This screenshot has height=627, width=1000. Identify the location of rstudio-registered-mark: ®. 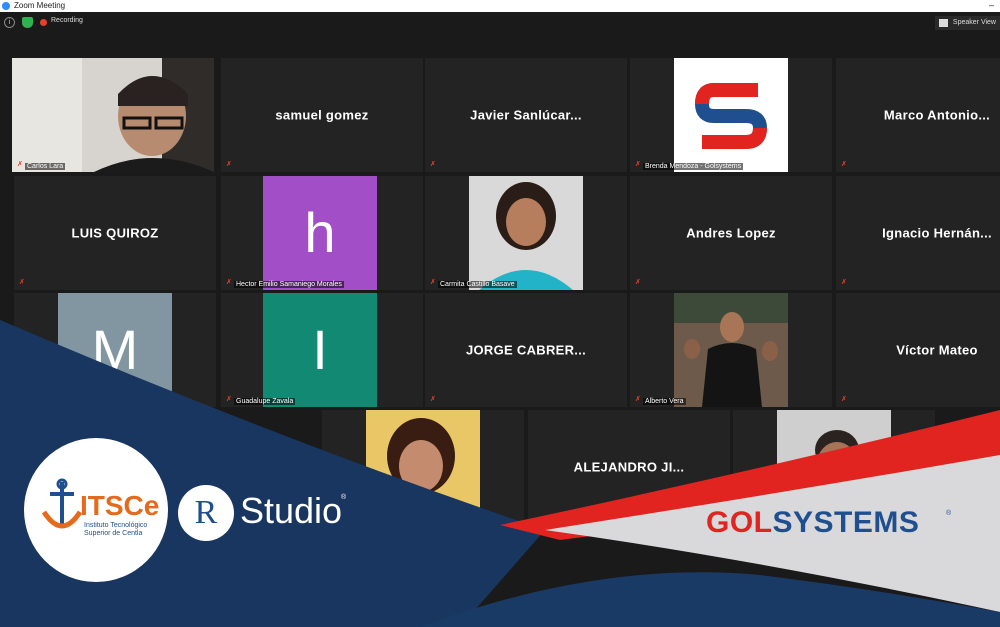
(344, 497).